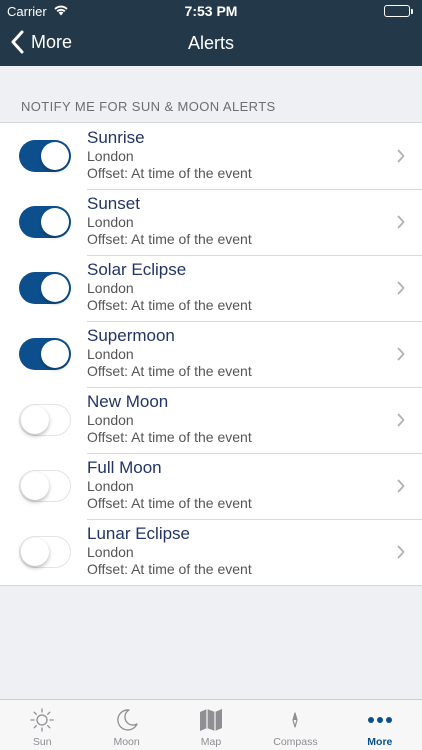 The height and width of the screenshot is (750, 422). What do you see at coordinates (126, 742) in the screenshot?
I see `tab-label: Moon` at bounding box center [126, 742].